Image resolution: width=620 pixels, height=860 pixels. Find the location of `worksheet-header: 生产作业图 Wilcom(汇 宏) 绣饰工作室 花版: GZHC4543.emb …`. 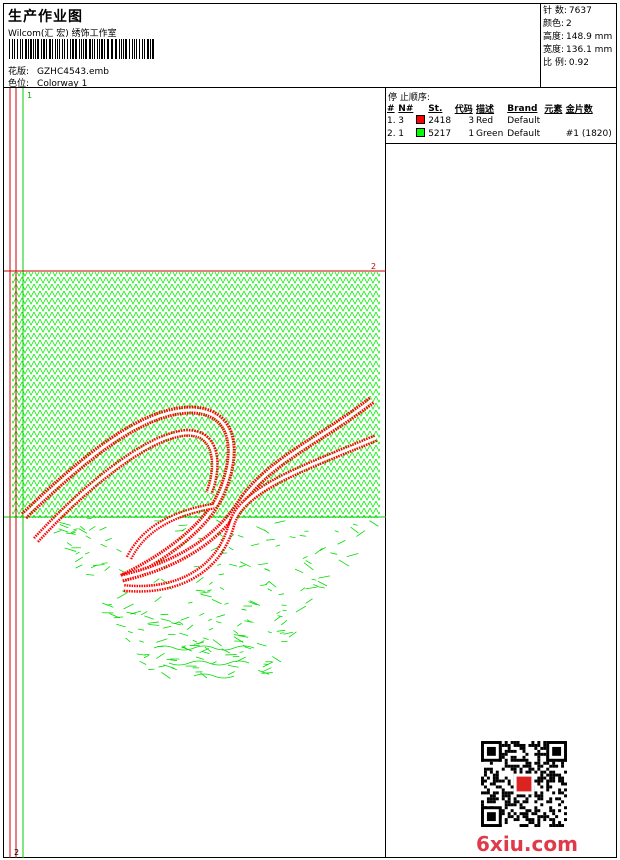

worksheet-header: 生产作业图 Wilcom(汇 宏) 绣饰工作室 花版: GZHC4543.emb … is located at coordinates (272, 46).